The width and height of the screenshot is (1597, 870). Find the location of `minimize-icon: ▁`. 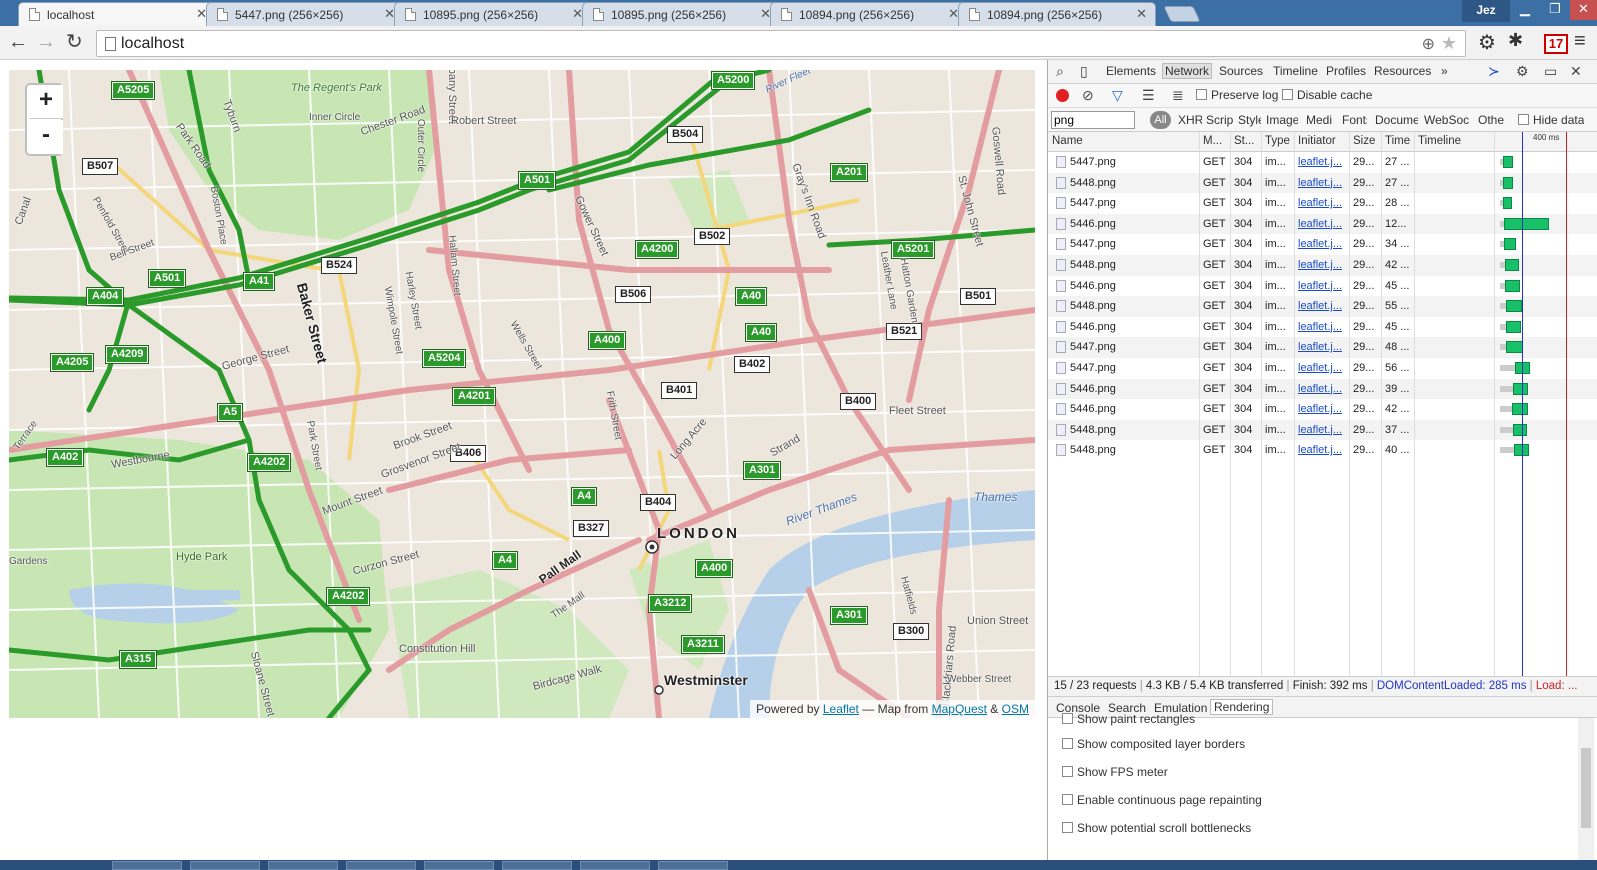

minimize-icon: ▁ is located at coordinates (1525, 10).